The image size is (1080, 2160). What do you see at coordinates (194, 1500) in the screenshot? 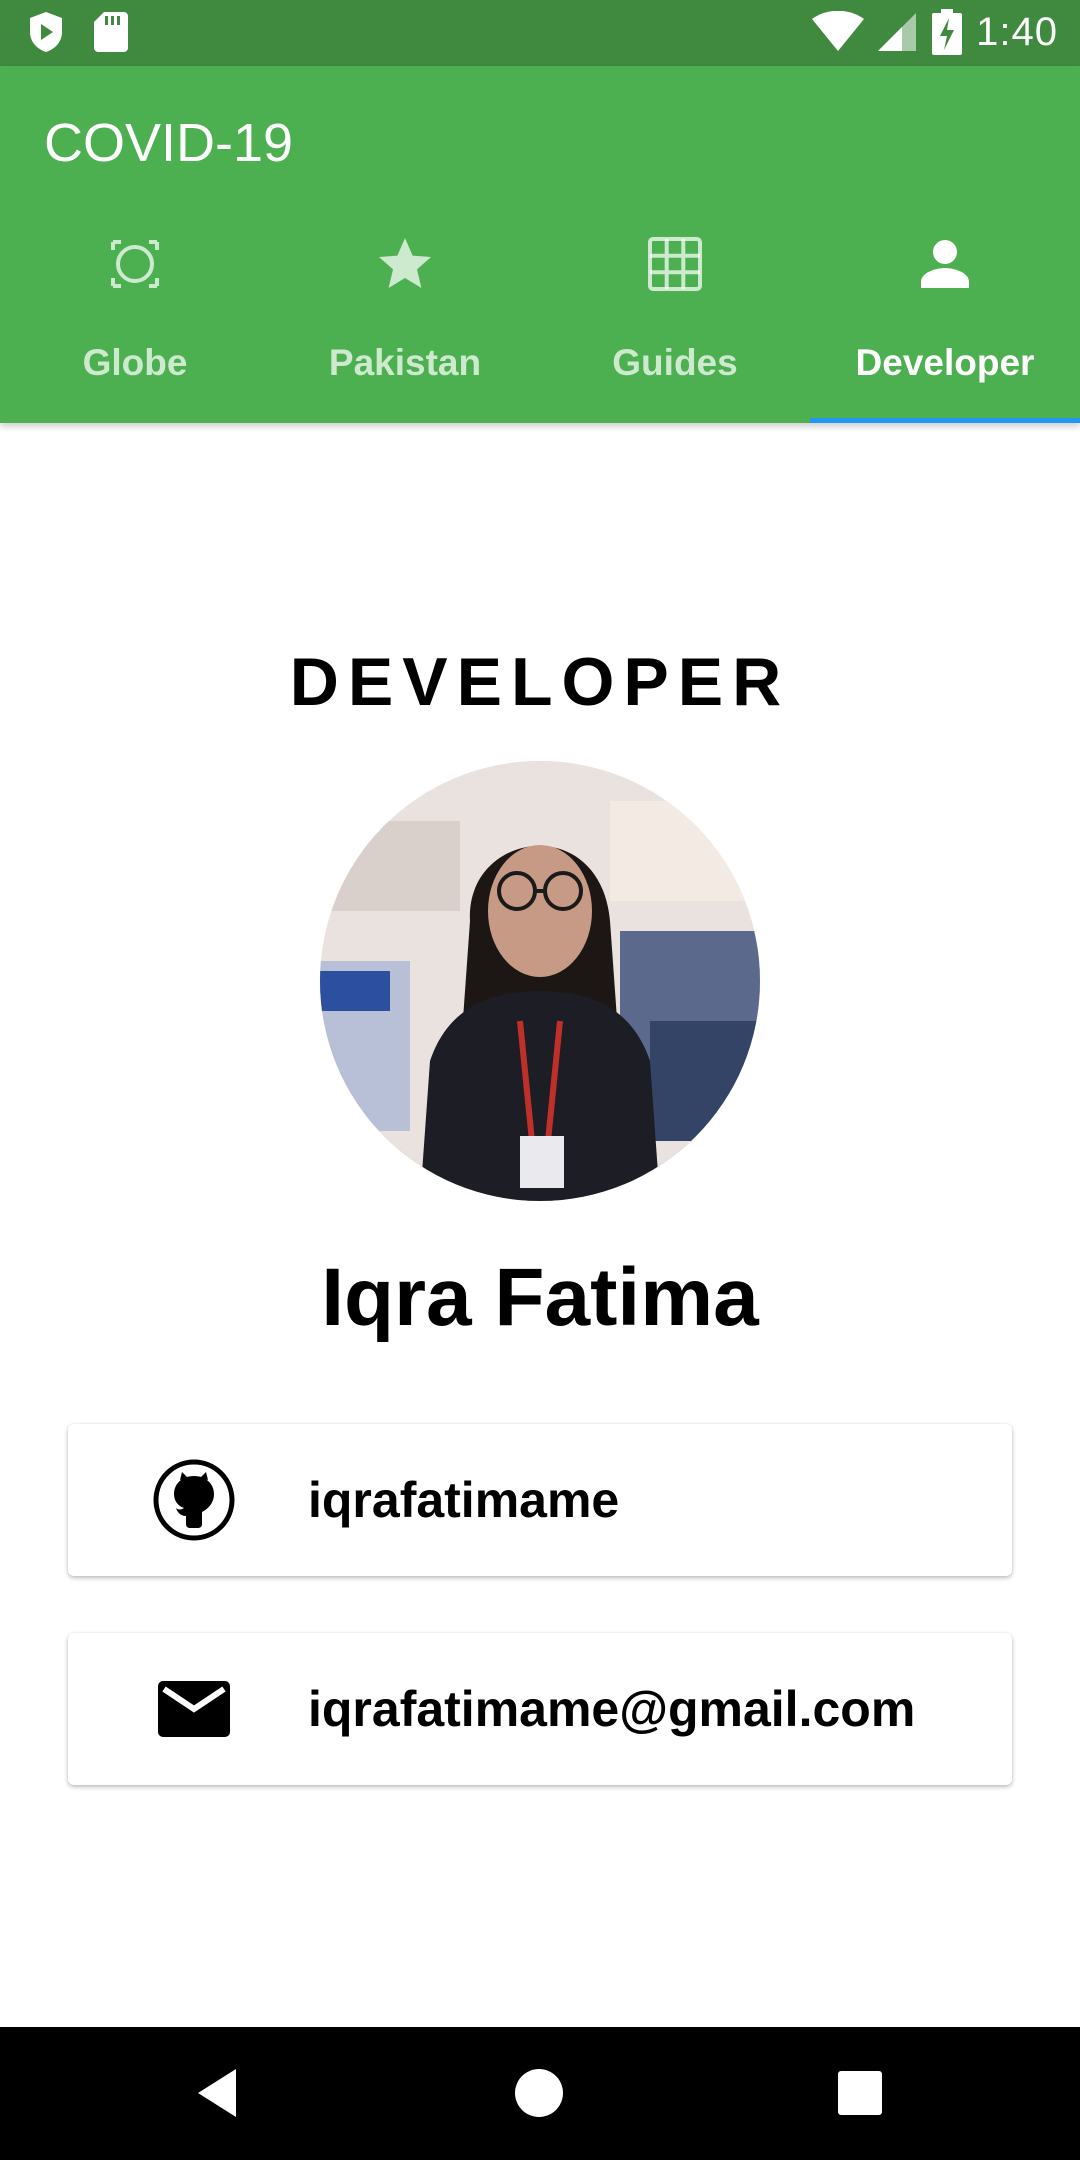
I see `github-icon` at bounding box center [194, 1500].